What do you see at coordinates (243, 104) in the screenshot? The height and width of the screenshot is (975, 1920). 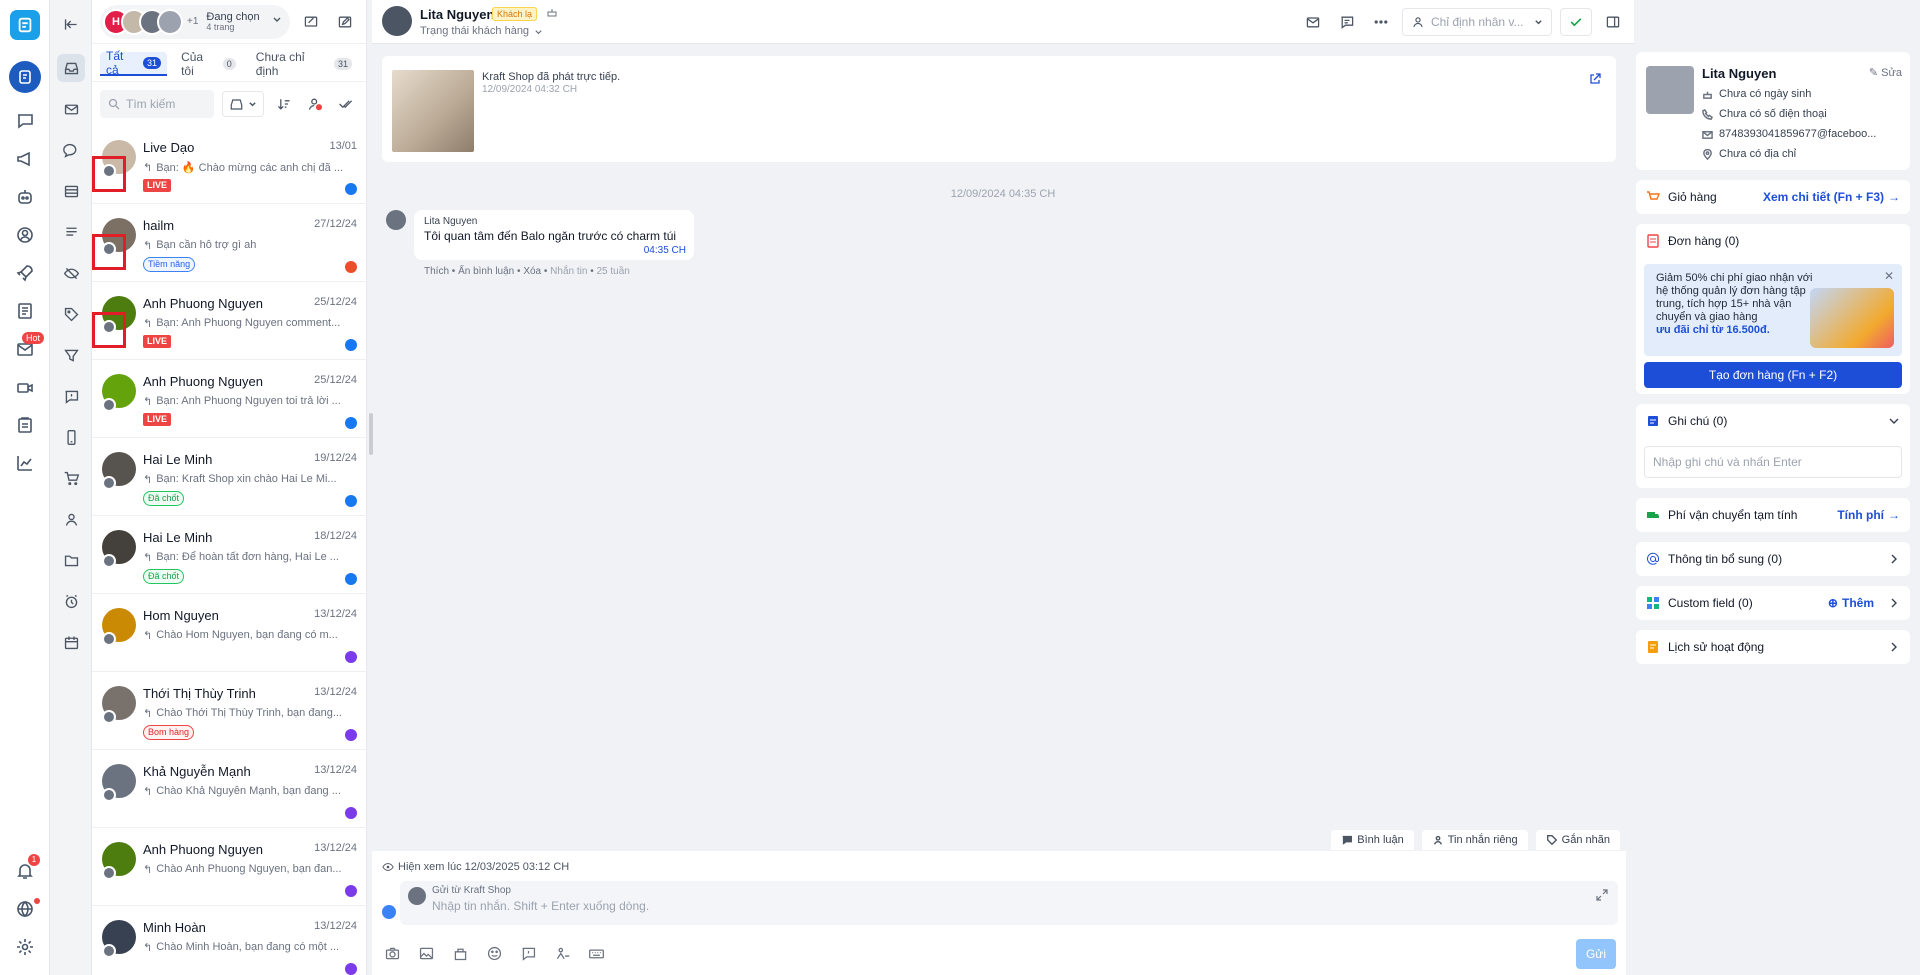 I see `channel-filter-dropdown` at bounding box center [243, 104].